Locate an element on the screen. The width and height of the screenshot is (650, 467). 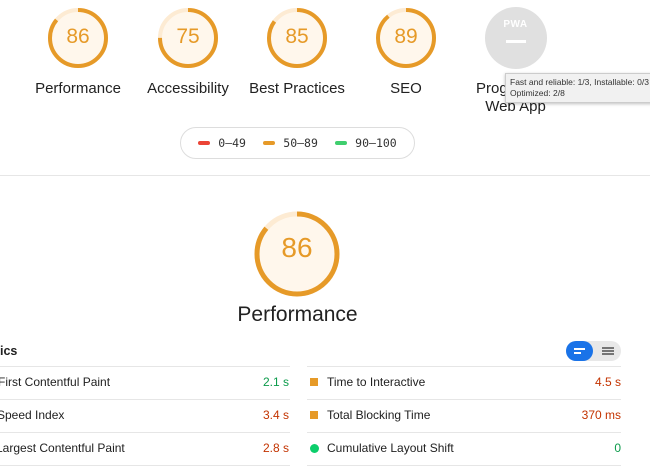
performance-score: 86 is located at coordinates (78, 36).